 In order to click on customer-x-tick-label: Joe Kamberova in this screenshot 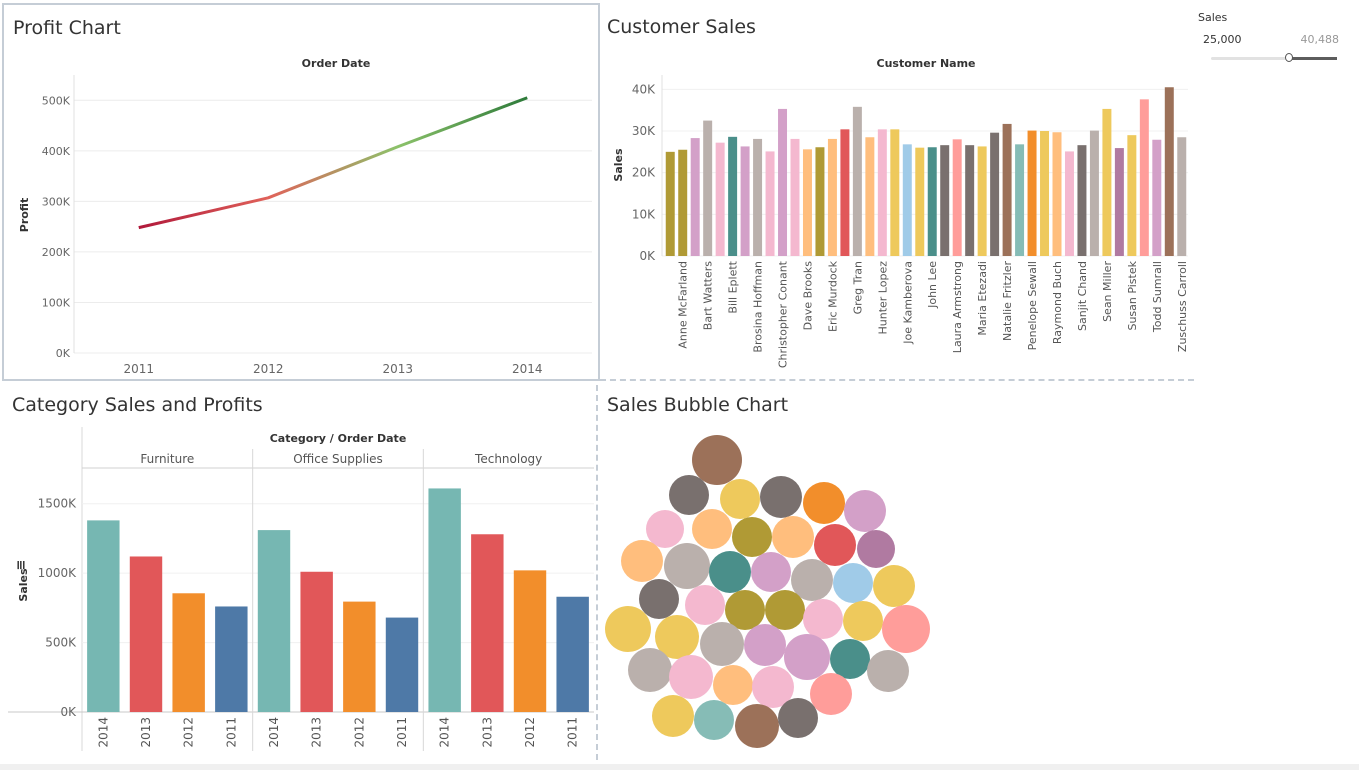, I will do `click(907, 303)`.